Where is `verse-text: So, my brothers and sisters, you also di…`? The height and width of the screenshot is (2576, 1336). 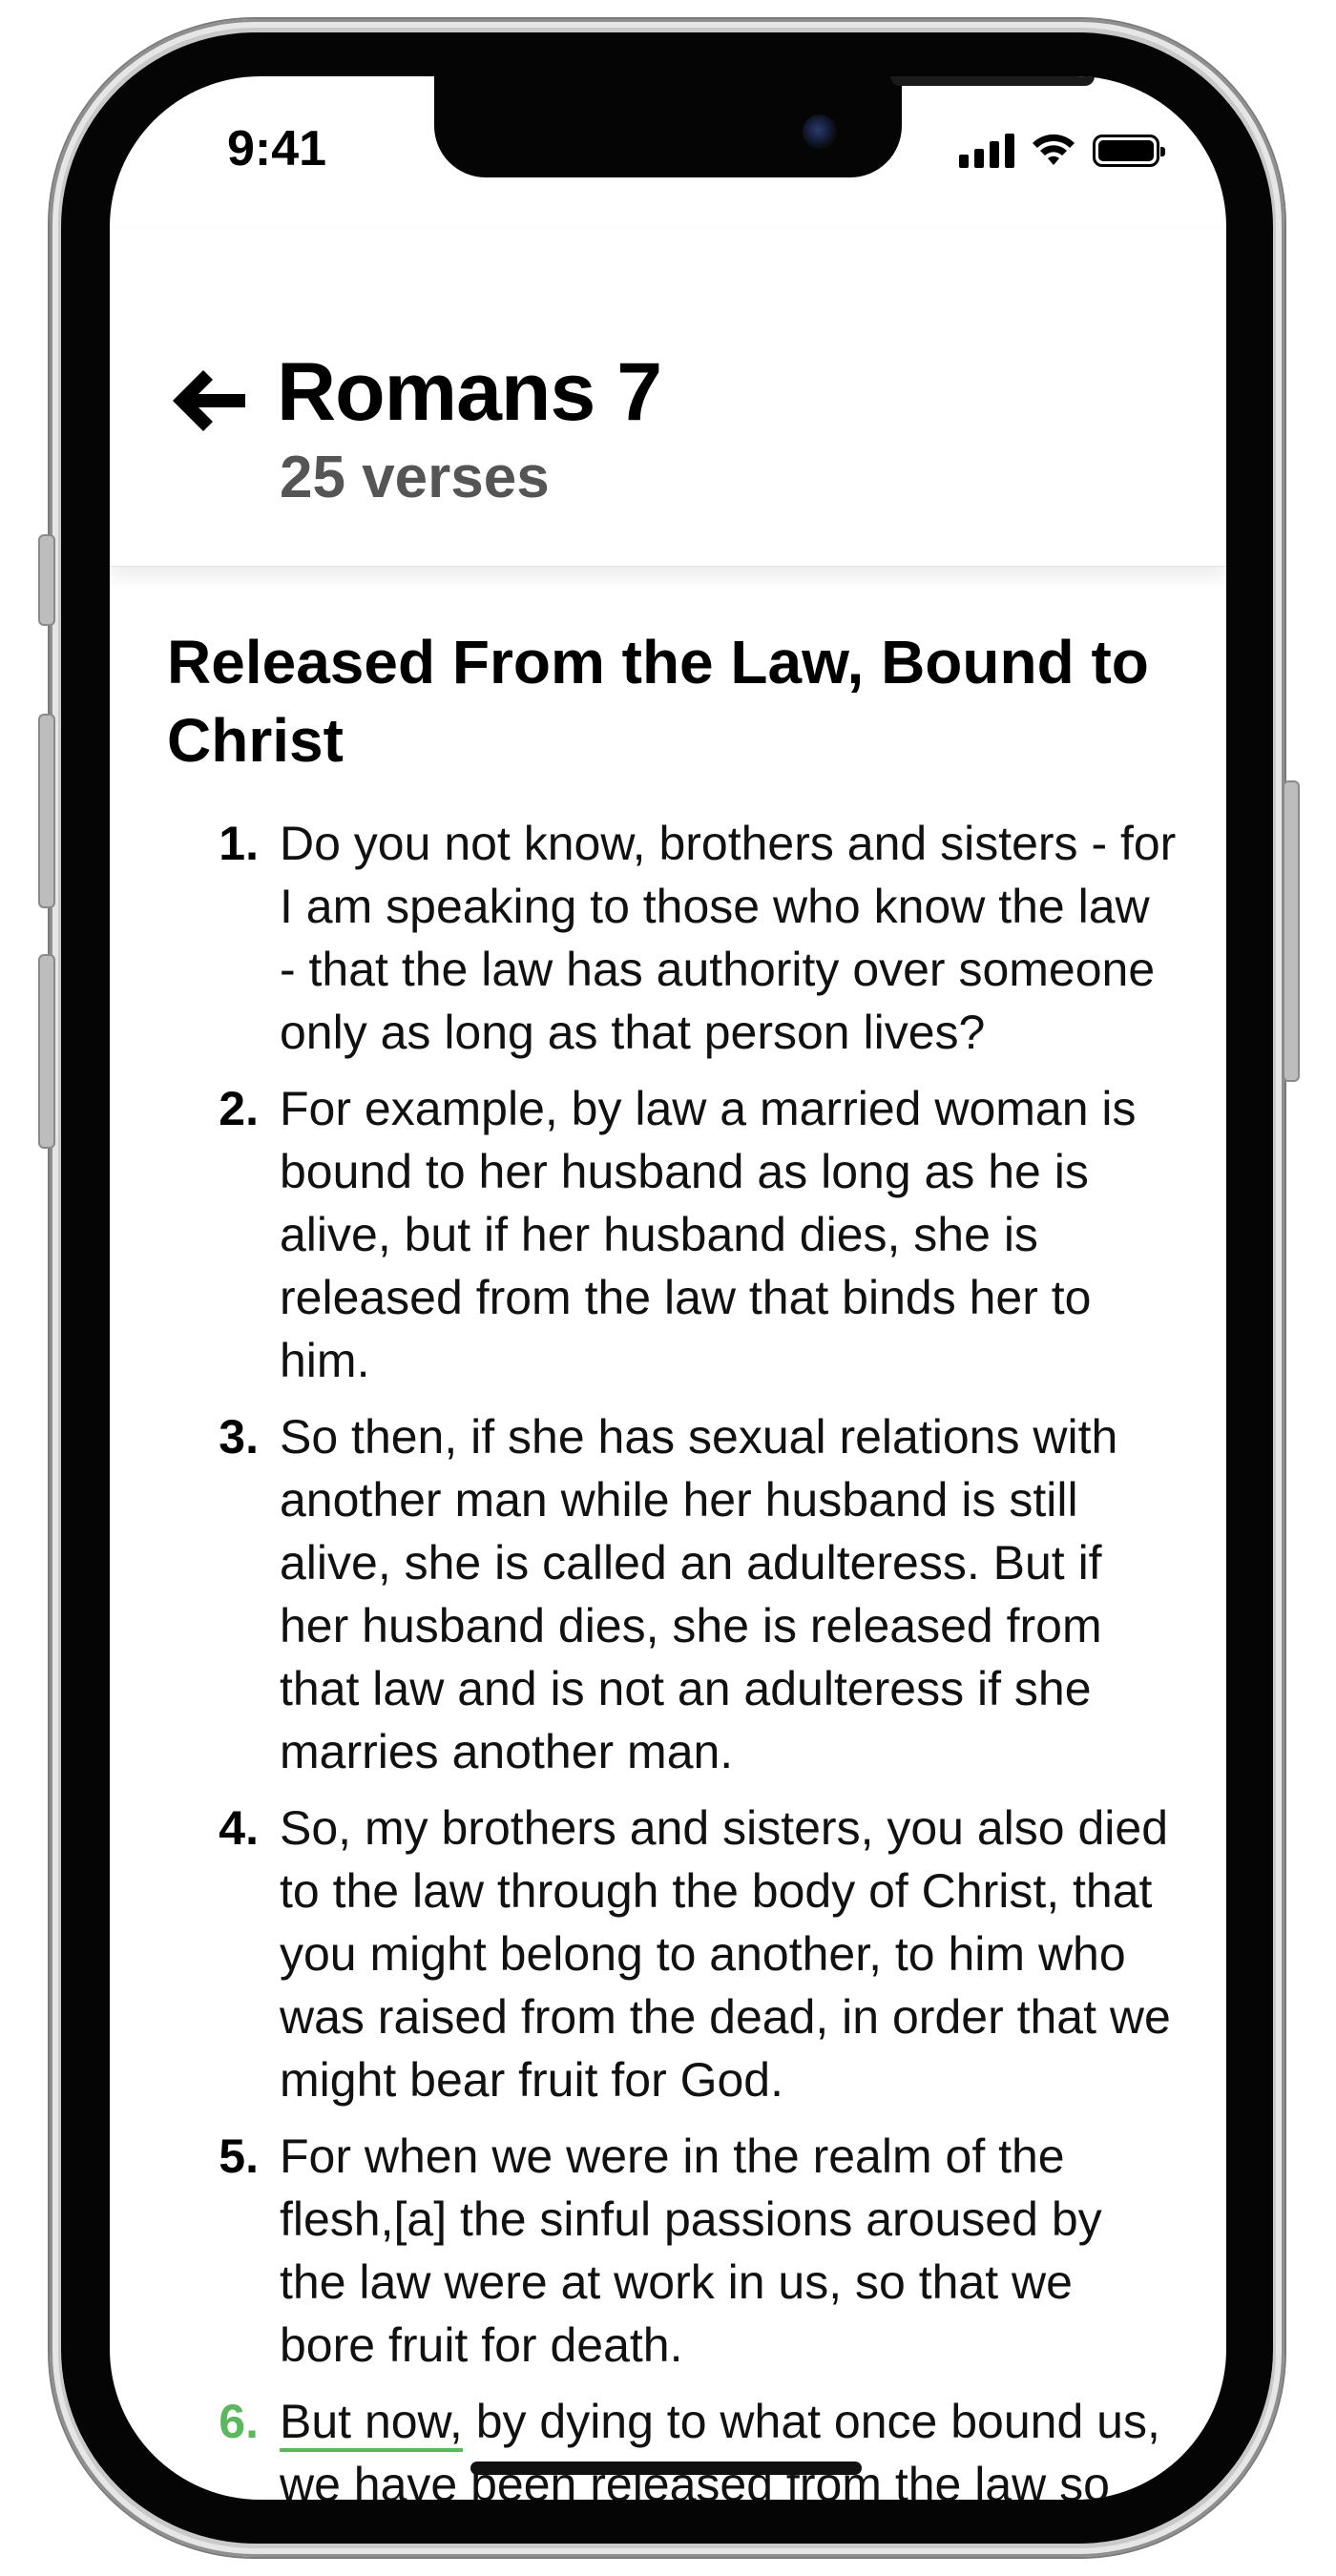
verse-text: So, my brothers and sisters, you also di… is located at coordinates (725, 1954).